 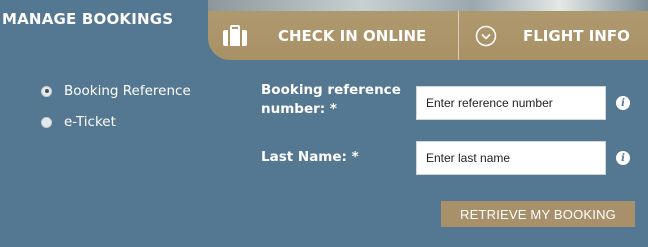 I want to click on radio-dot, so click(x=46, y=122).